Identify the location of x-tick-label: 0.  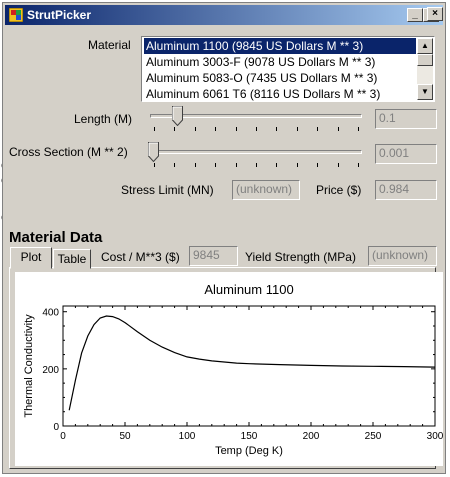
(63, 436).